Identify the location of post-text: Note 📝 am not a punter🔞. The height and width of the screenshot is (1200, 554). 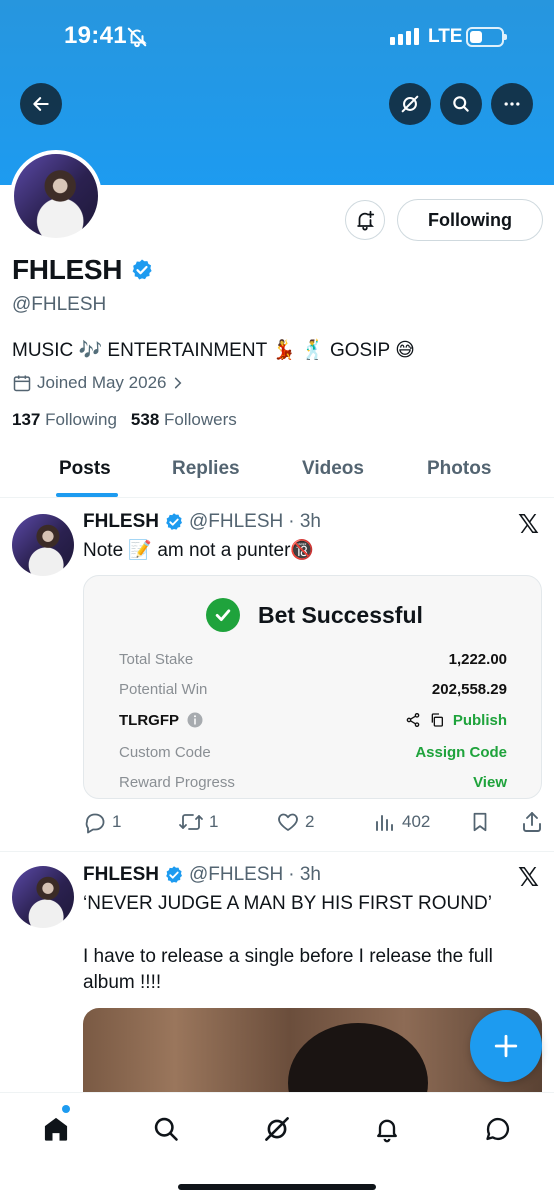
(199, 550).